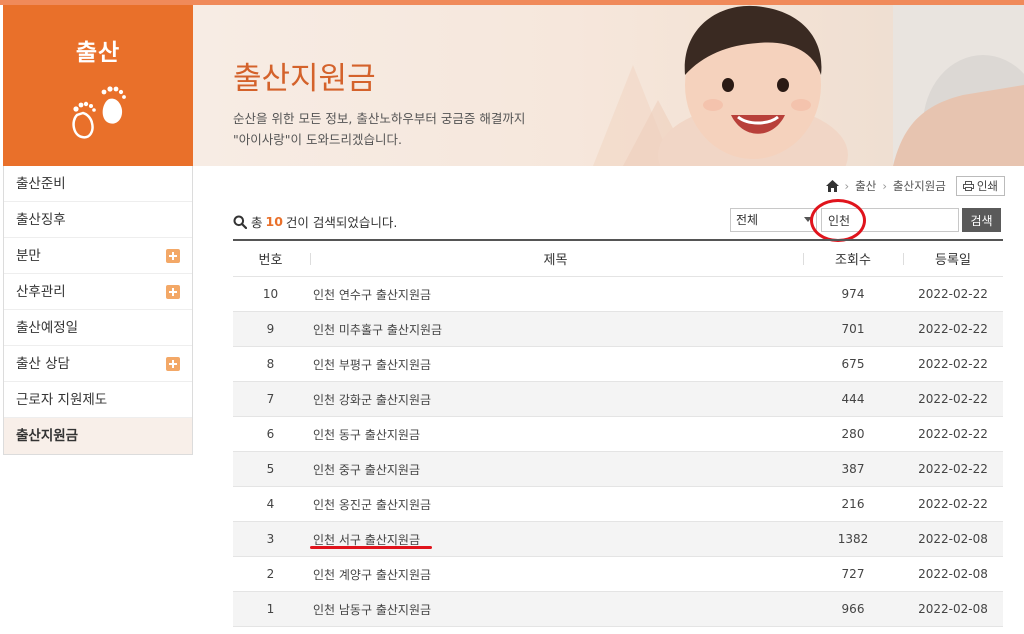 Image resolution: width=1024 pixels, height=634 pixels. I want to click on row-num: 2, so click(270, 574).